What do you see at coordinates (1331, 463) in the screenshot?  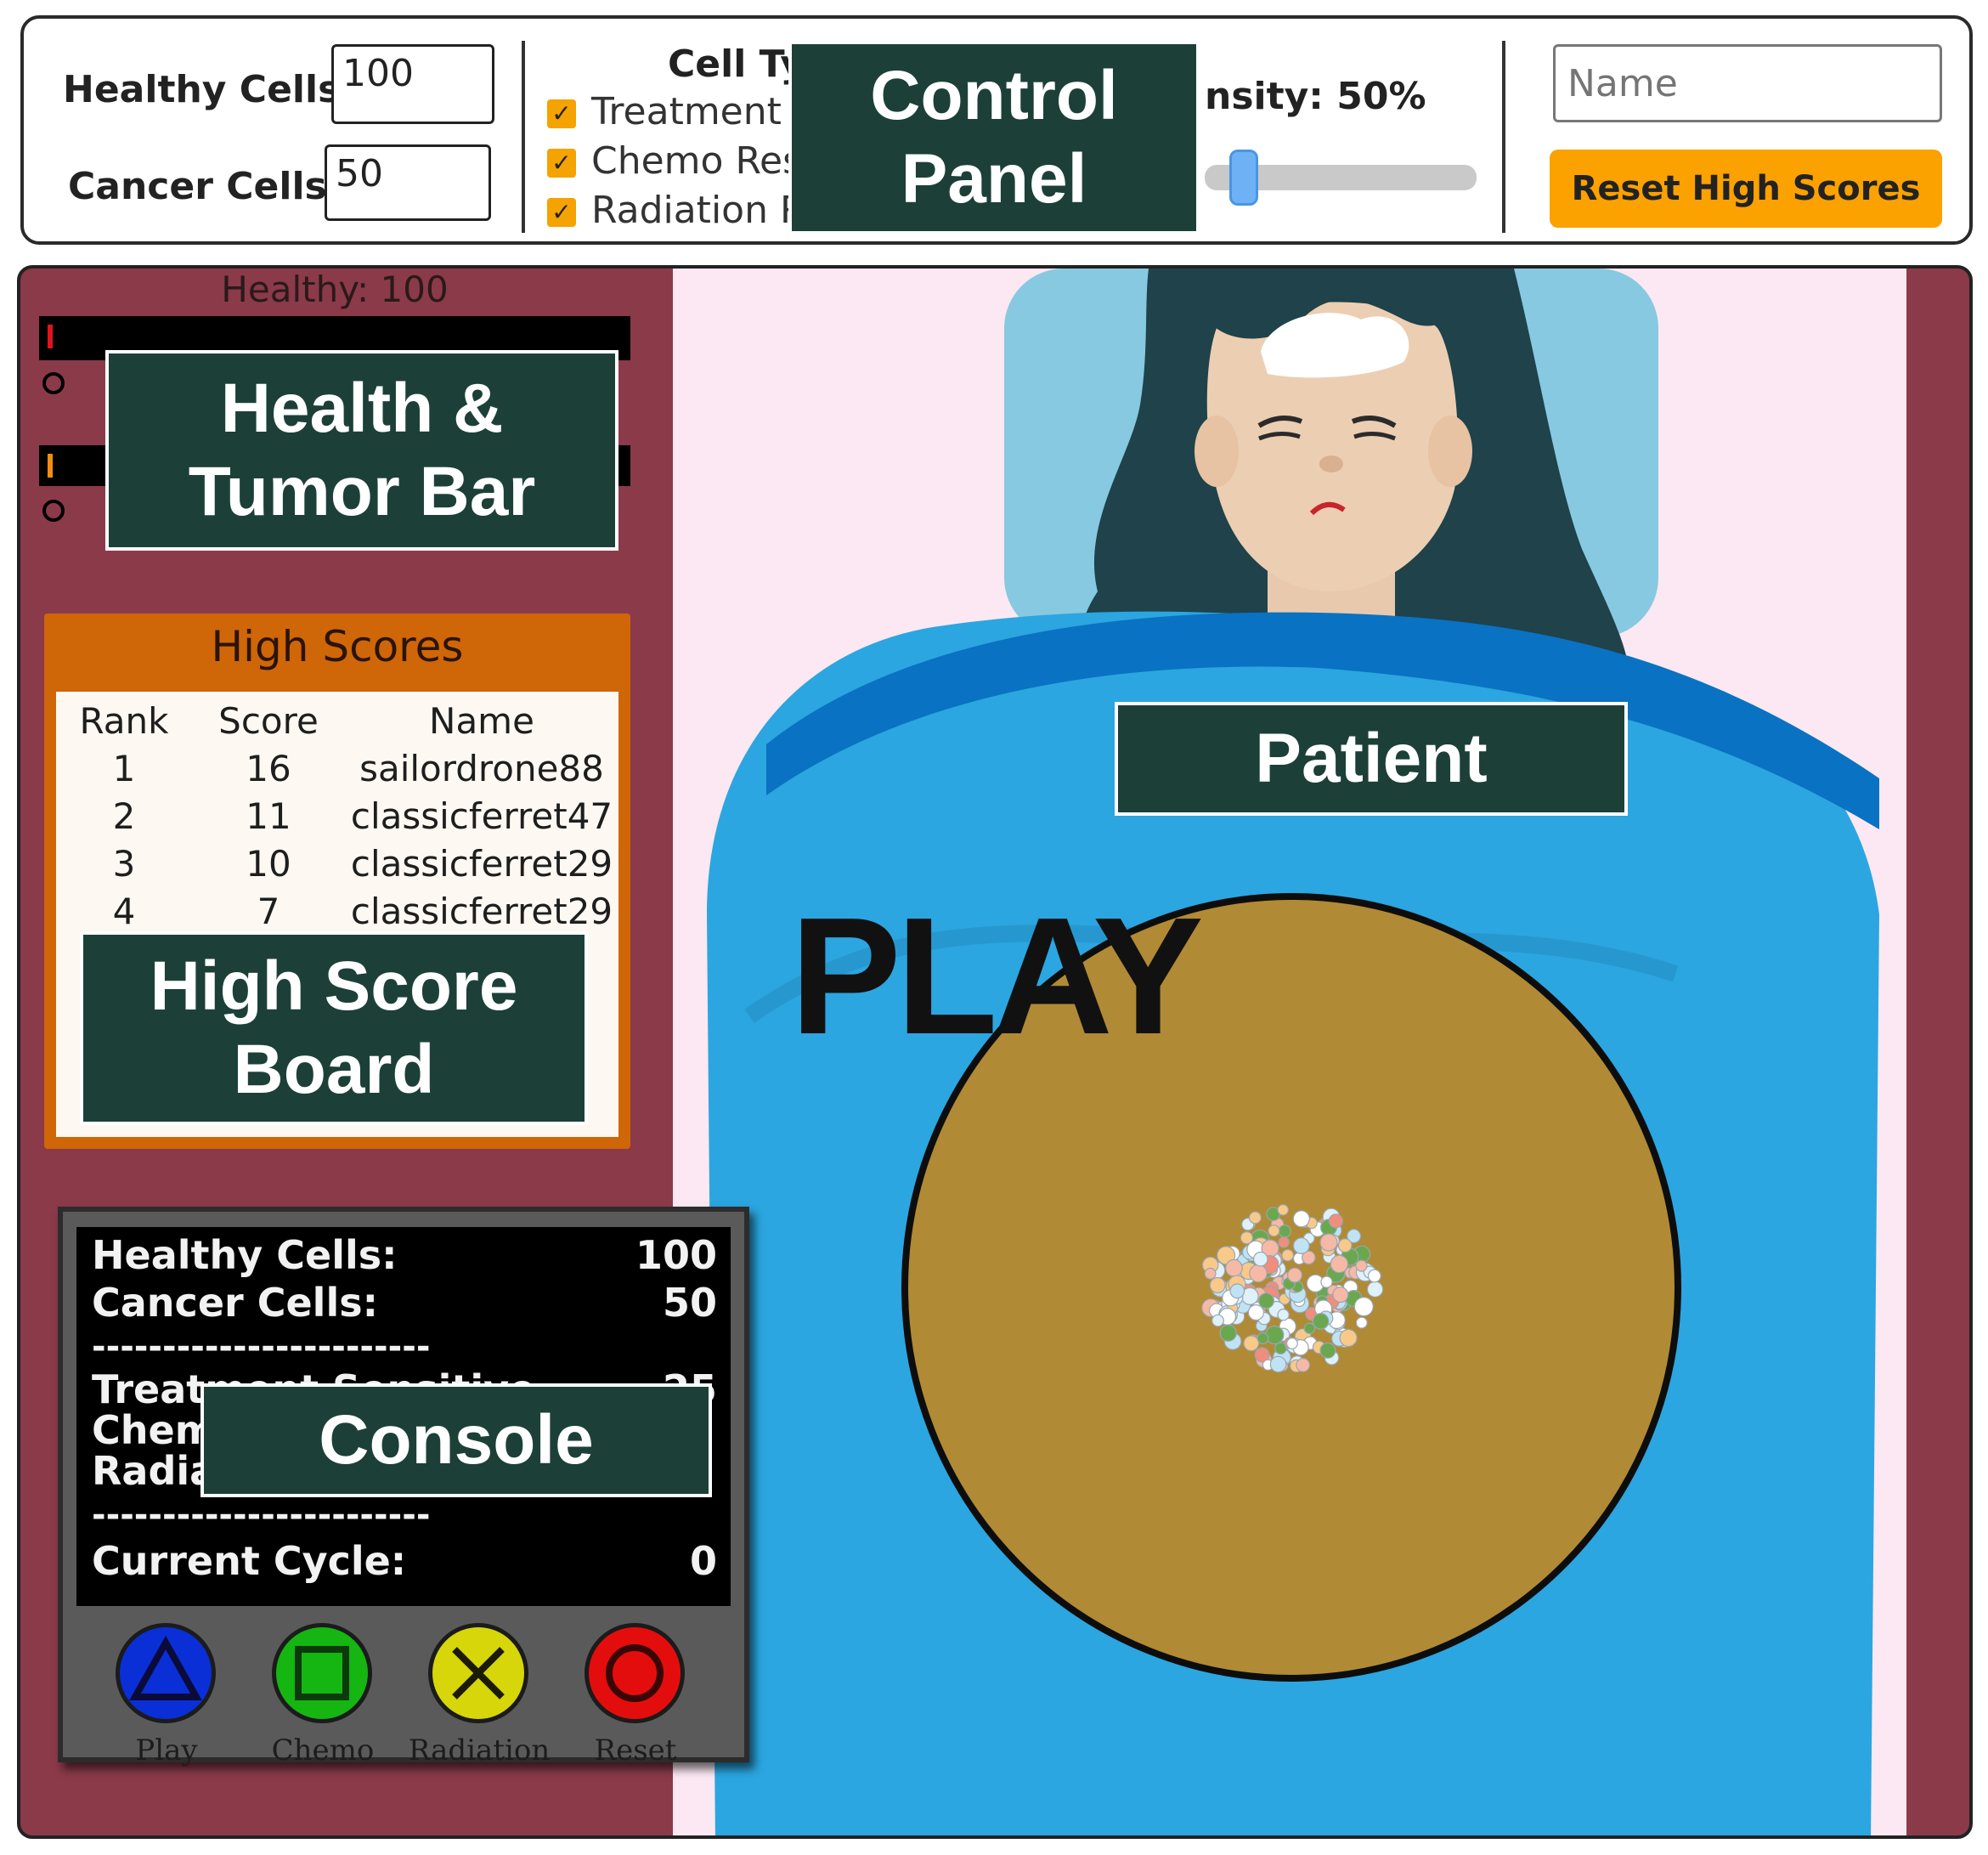 I see `nose` at bounding box center [1331, 463].